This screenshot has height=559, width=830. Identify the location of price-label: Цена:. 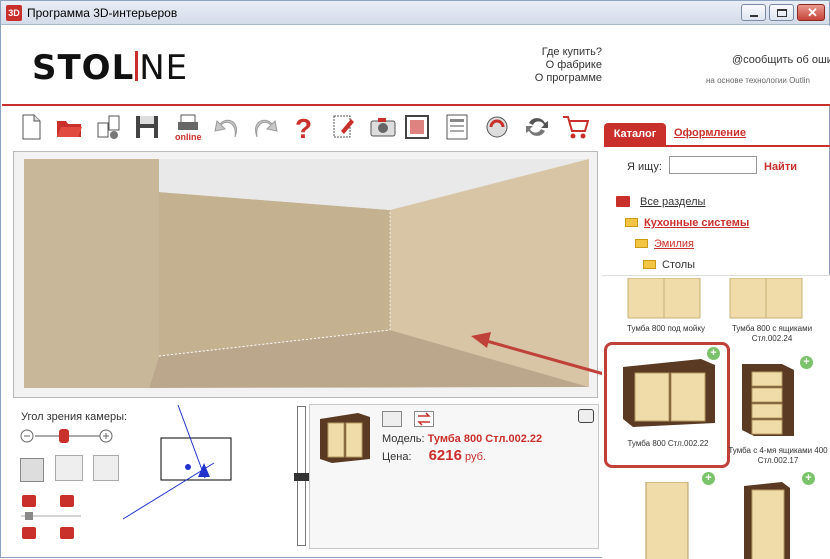
(397, 457).